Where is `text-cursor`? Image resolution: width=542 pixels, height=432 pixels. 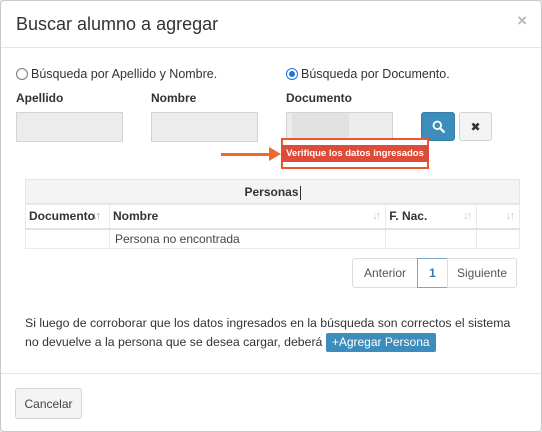
text-cursor is located at coordinates (300, 192).